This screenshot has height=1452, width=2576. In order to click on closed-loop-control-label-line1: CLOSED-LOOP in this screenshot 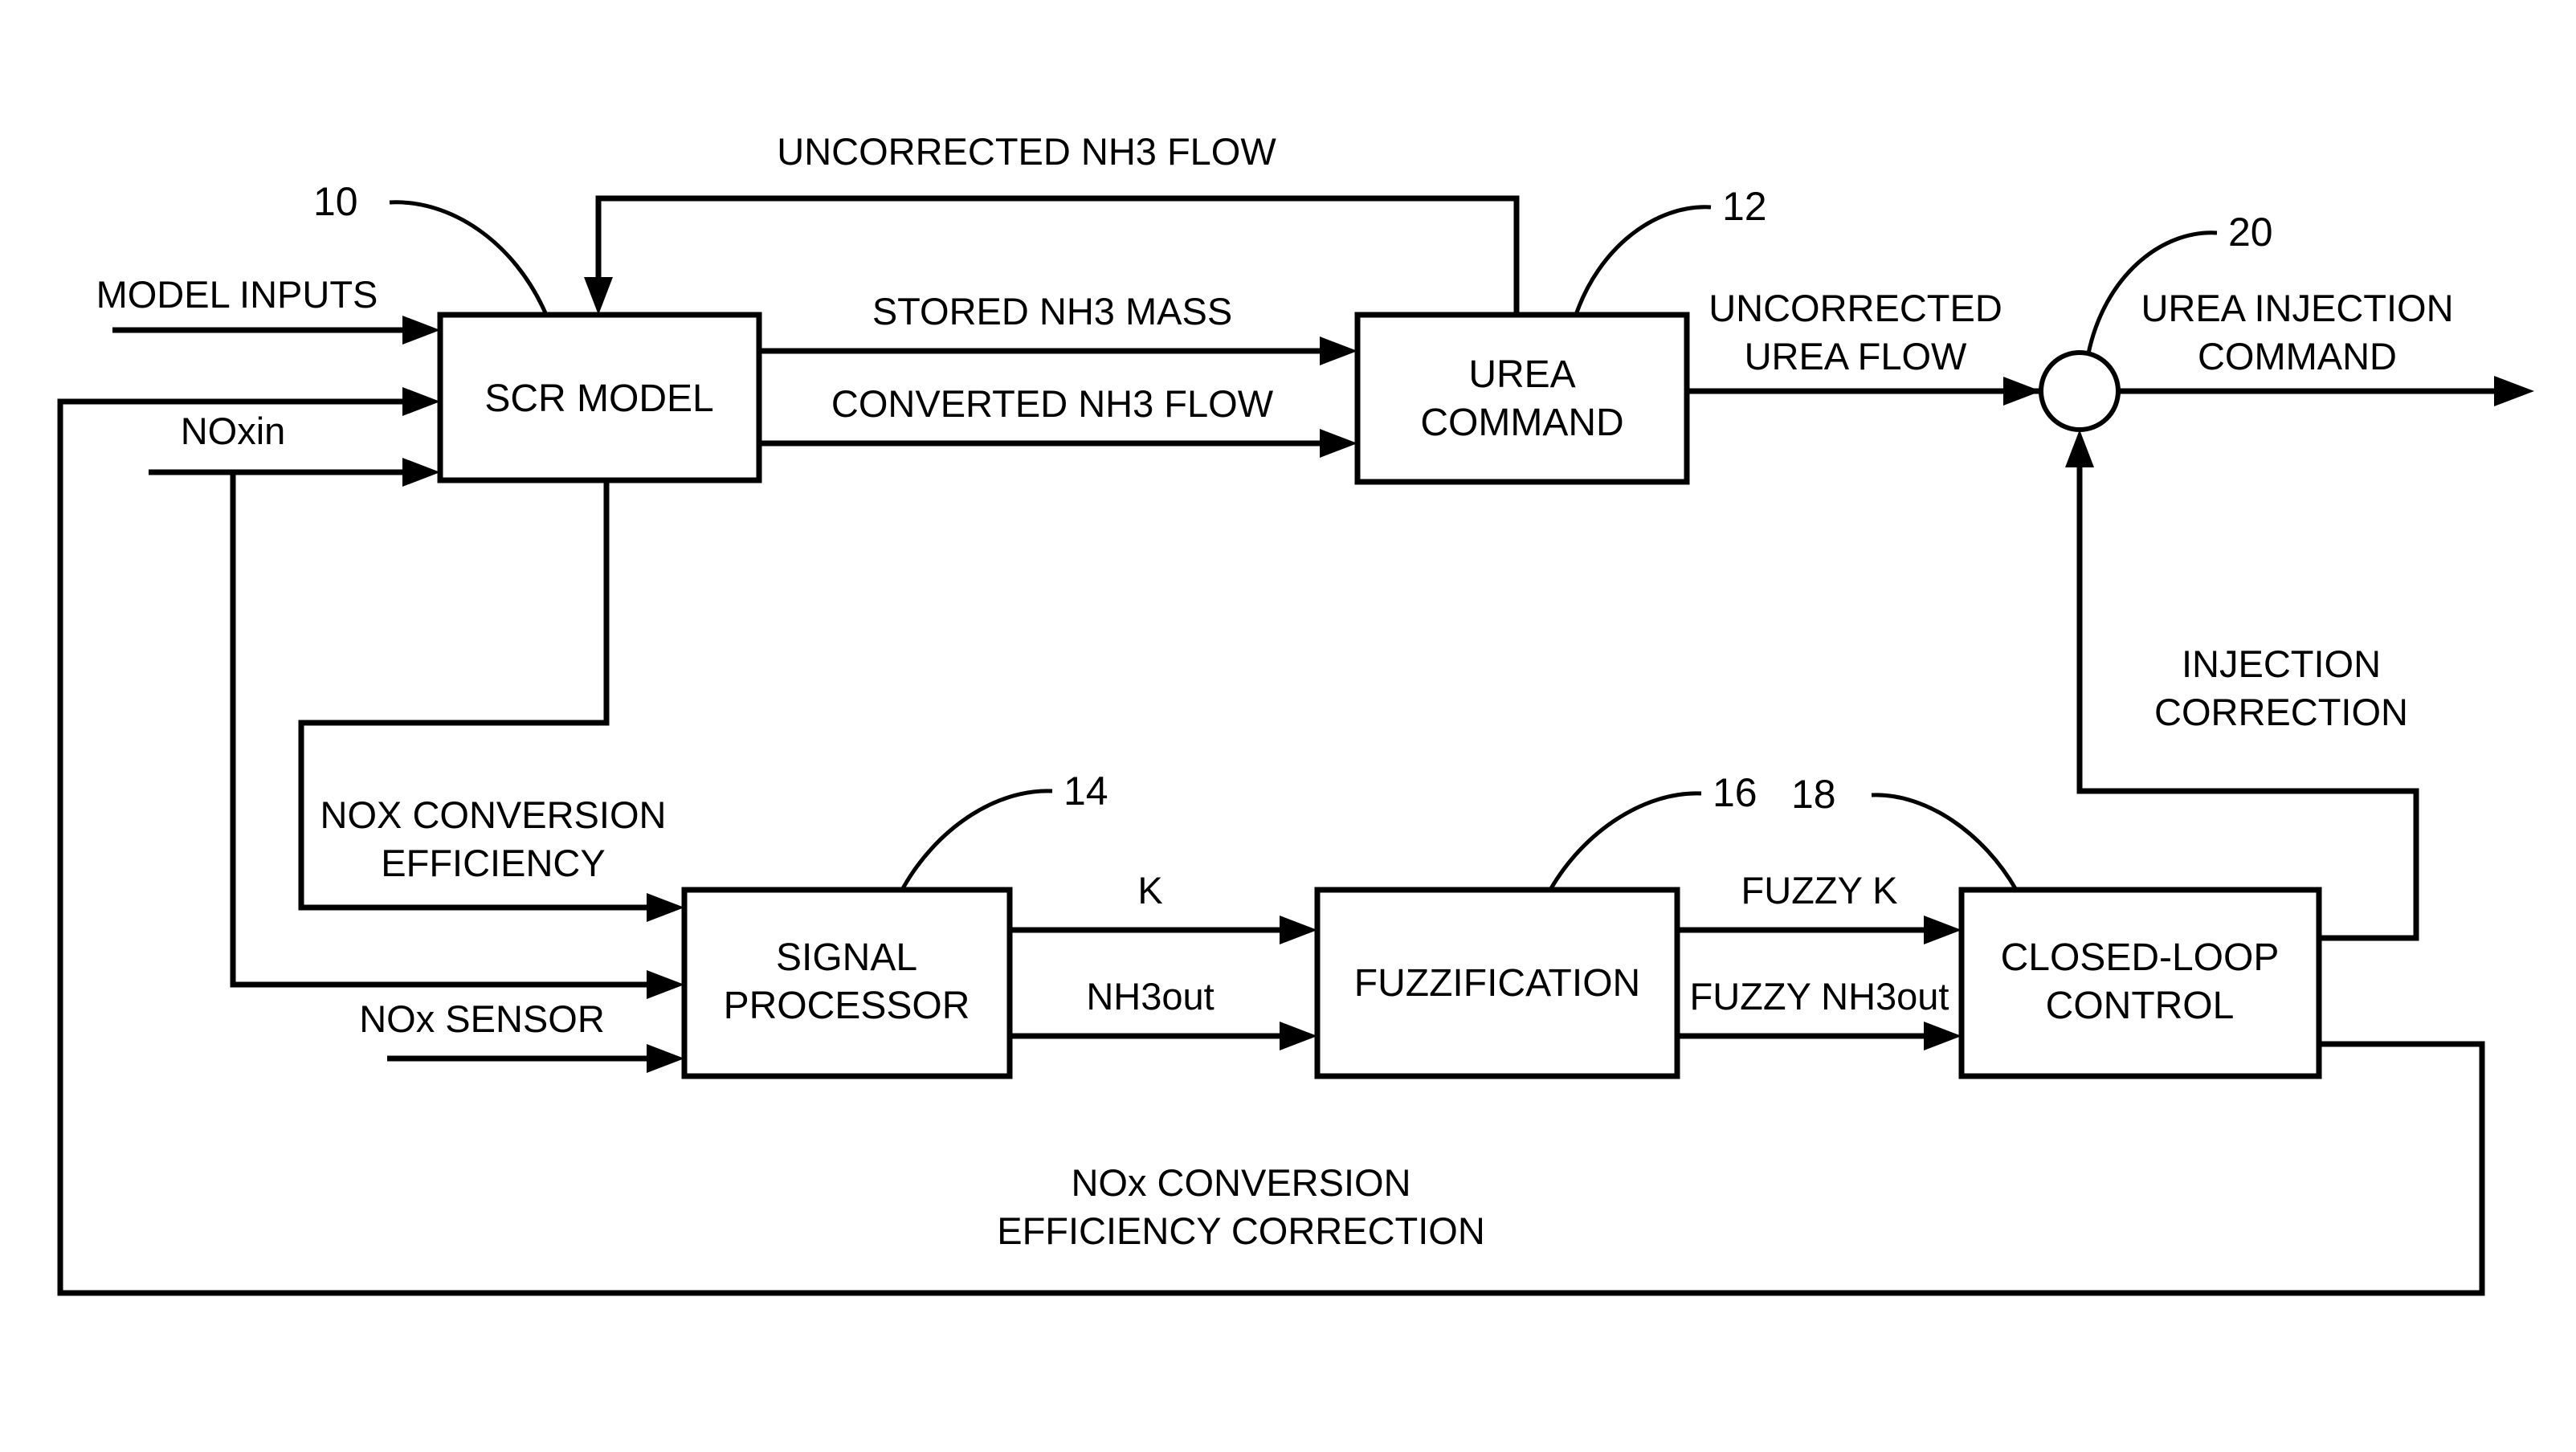, I will do `click(2140, 957)`.